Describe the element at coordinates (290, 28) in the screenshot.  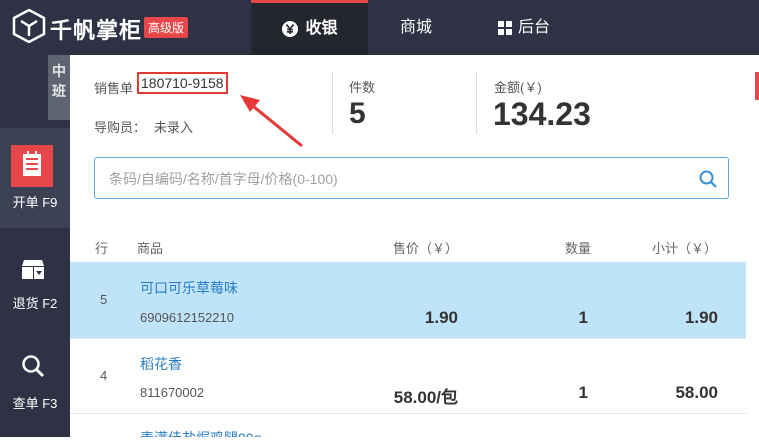
I see `yen-circle-icon` at that location.